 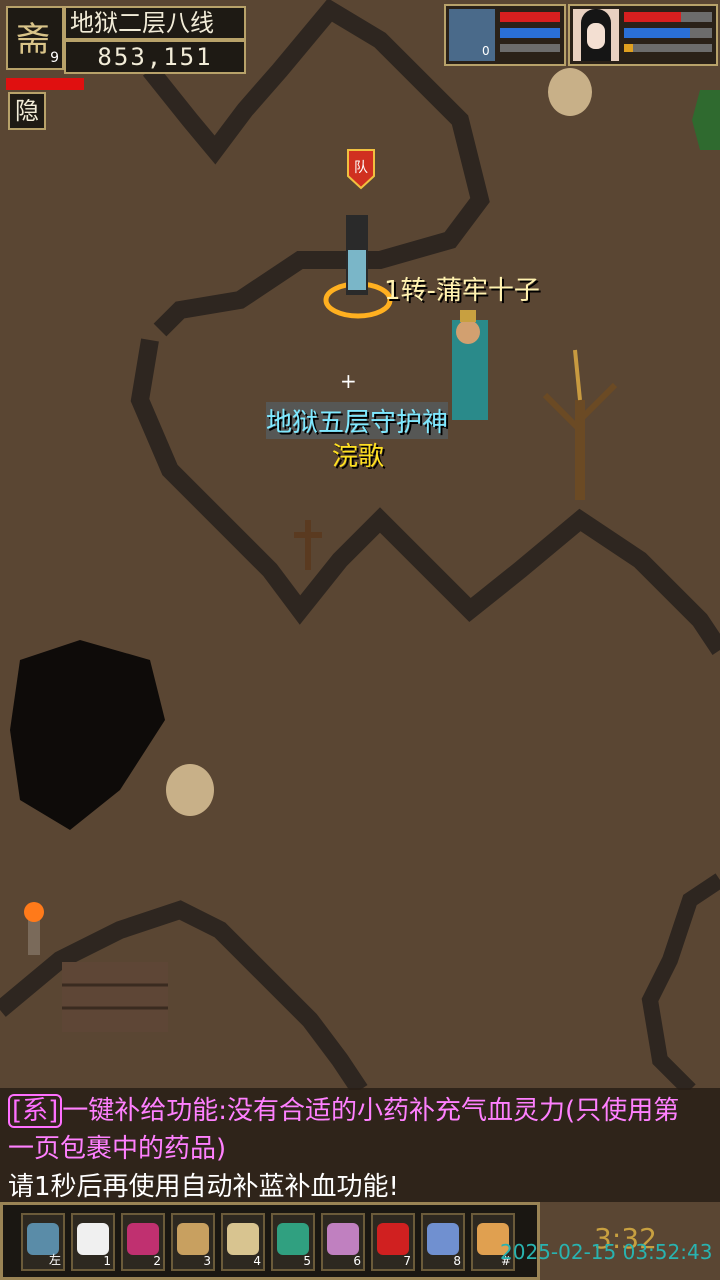 I want to click on hotbar: 左 1 2 3 4 5 6 7 8 #, so click(x=270, y=1241).